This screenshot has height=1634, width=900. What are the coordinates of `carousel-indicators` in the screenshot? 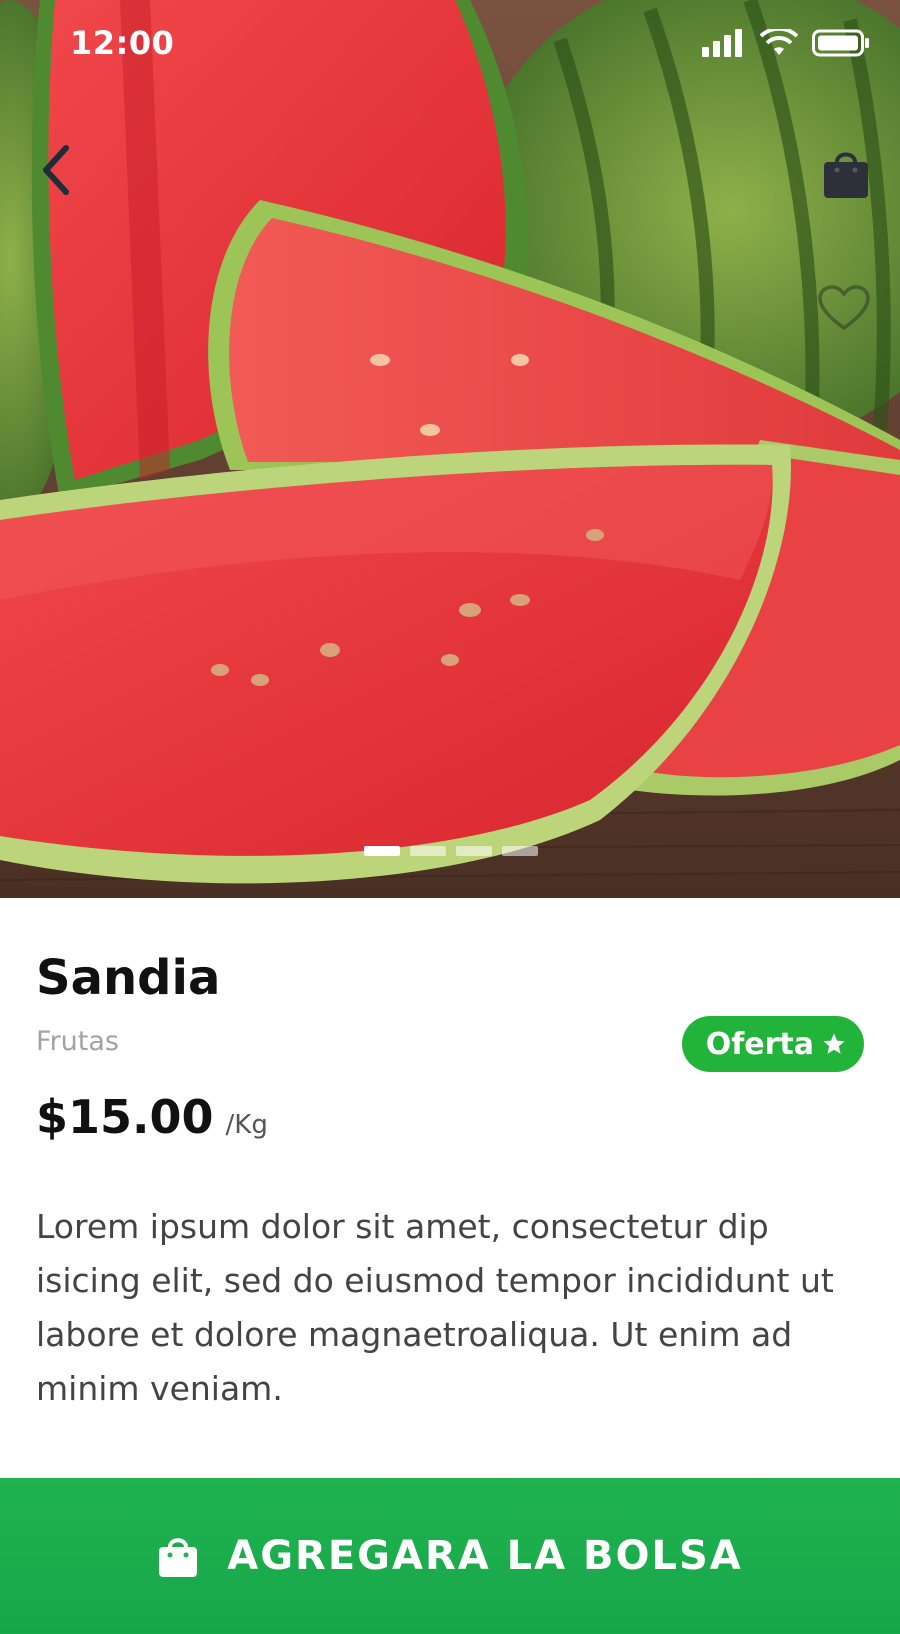 It's located at (451, 851).